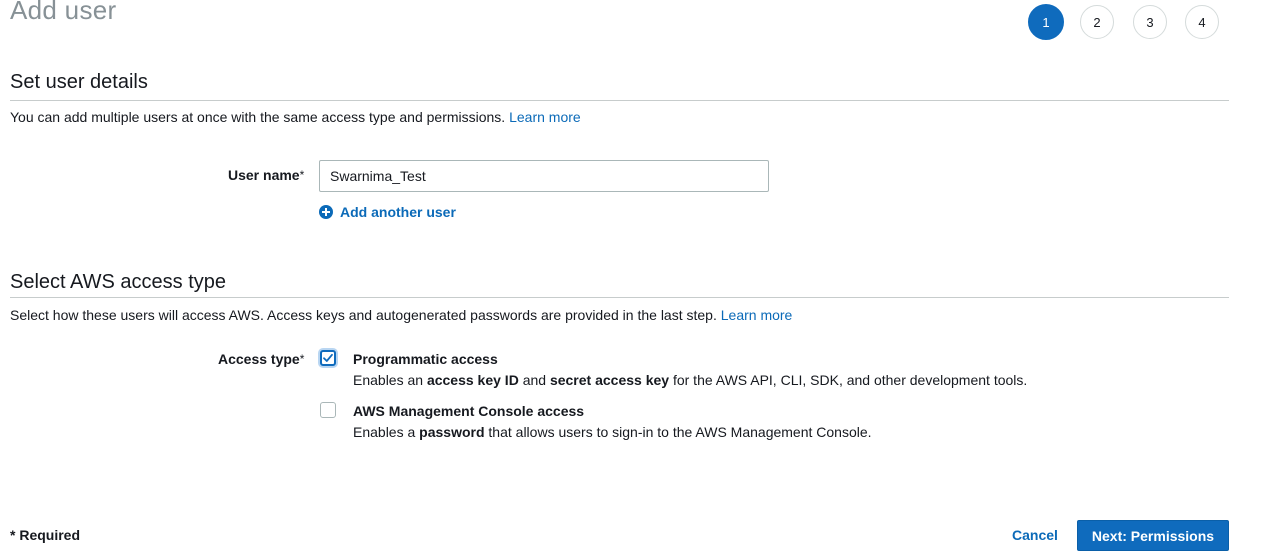 The image size is (1272, 553). I want to click on username-label: User name*, so click(266, 175).